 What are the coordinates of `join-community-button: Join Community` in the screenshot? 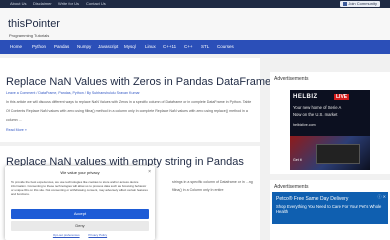 It's located at (360, 4).